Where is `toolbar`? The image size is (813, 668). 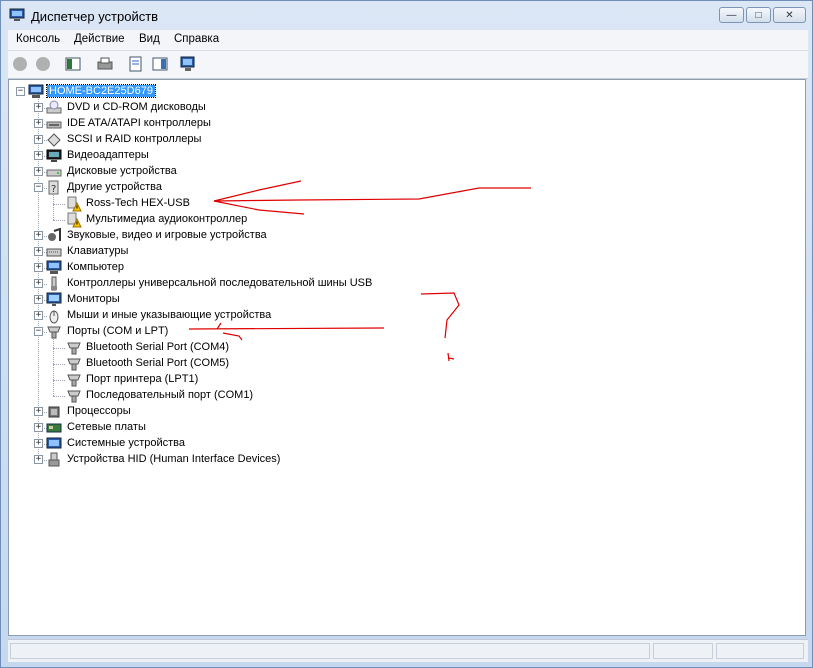
toolbar is located at coordinates (408, 65).